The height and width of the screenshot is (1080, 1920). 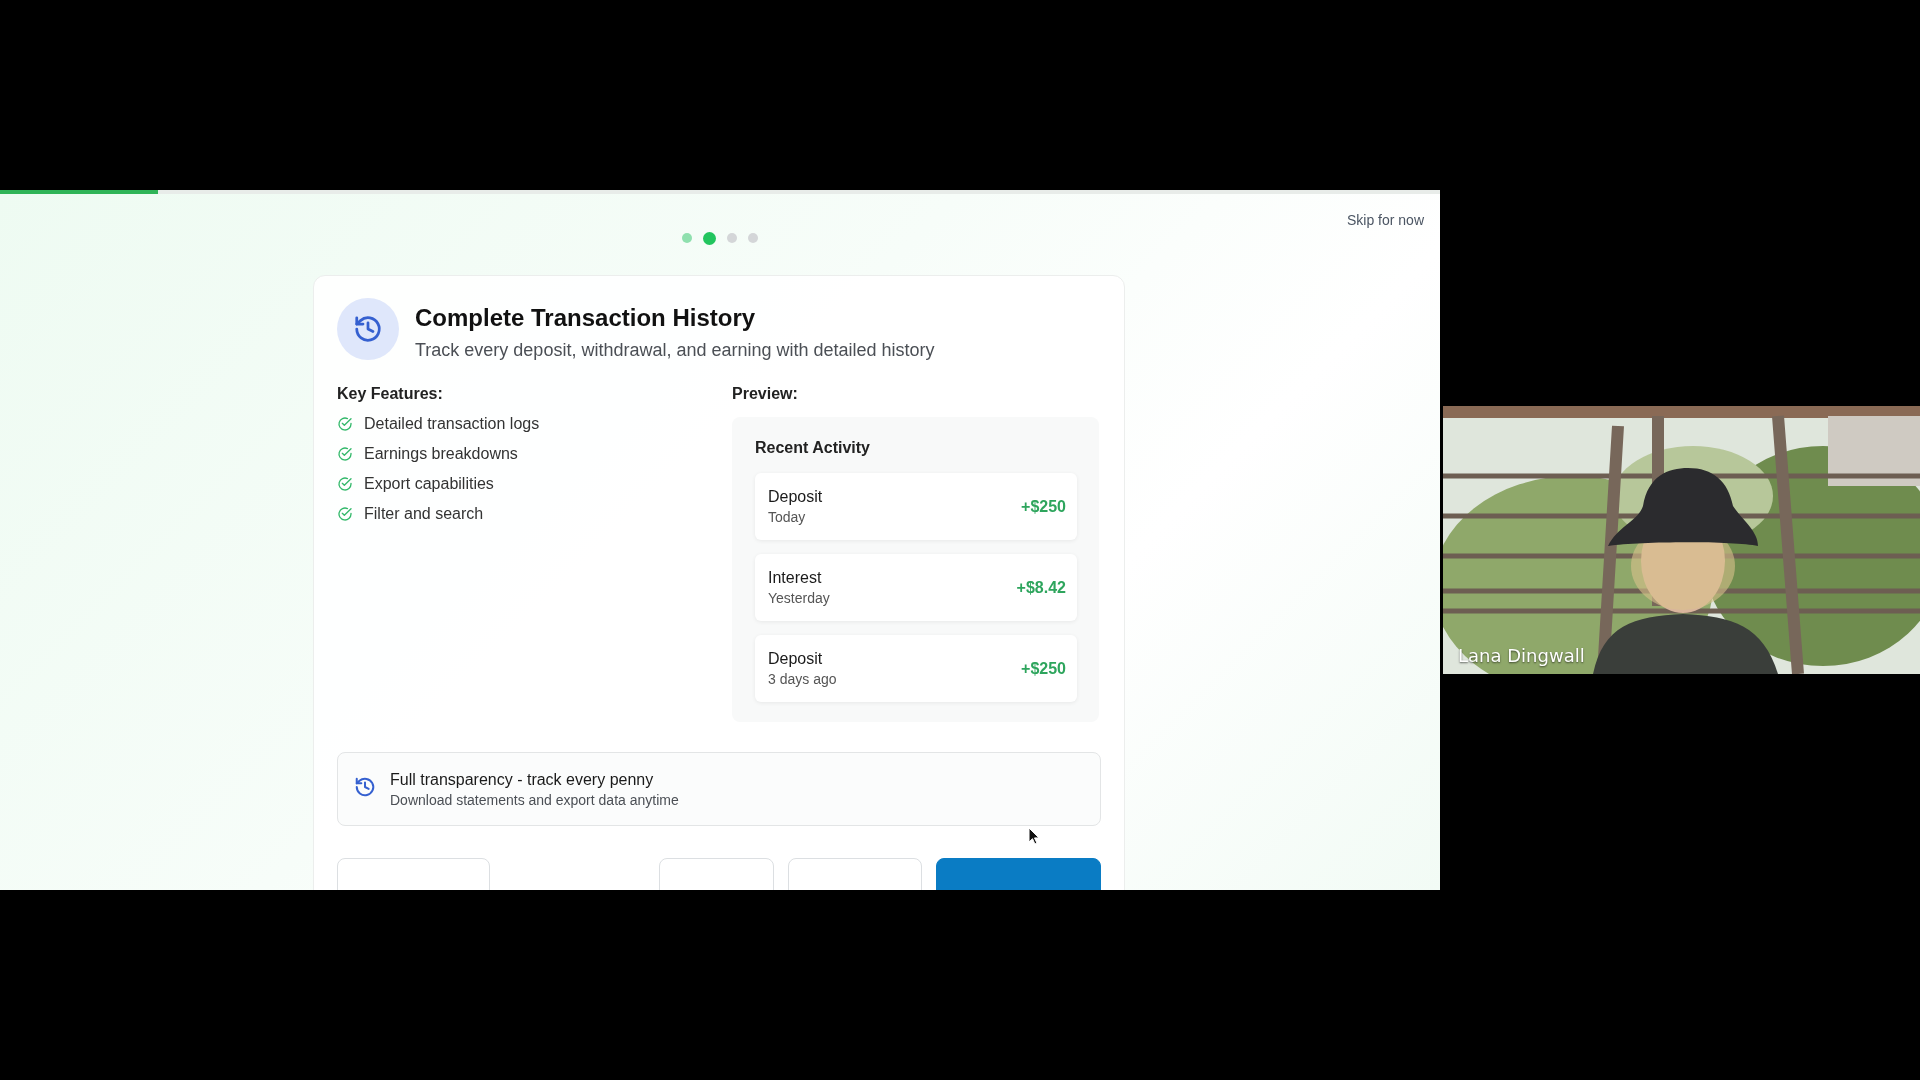 I want to click on feature-item: Detailed transaction logs, so click(x=452, y=424).